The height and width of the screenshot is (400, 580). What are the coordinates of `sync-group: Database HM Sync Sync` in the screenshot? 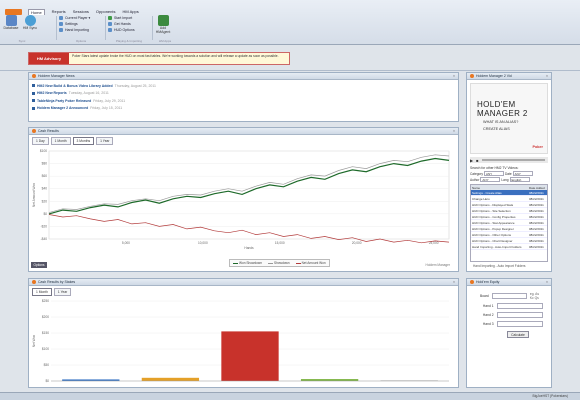 It's located at (22, 29).